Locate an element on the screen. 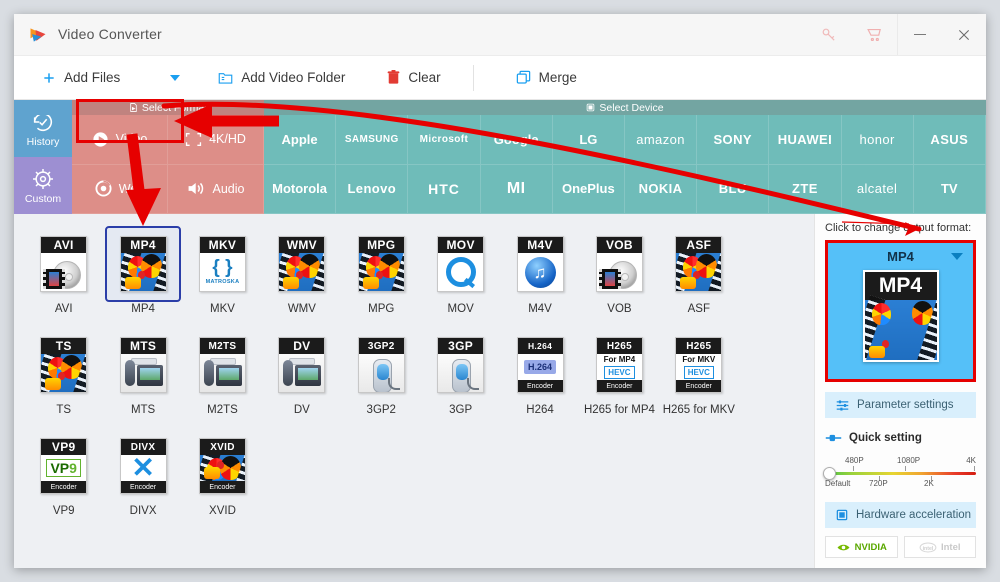 The height and width of the screenshot is (582, 1000). device-brand-lg: LG is located at coordinates (588, 140).